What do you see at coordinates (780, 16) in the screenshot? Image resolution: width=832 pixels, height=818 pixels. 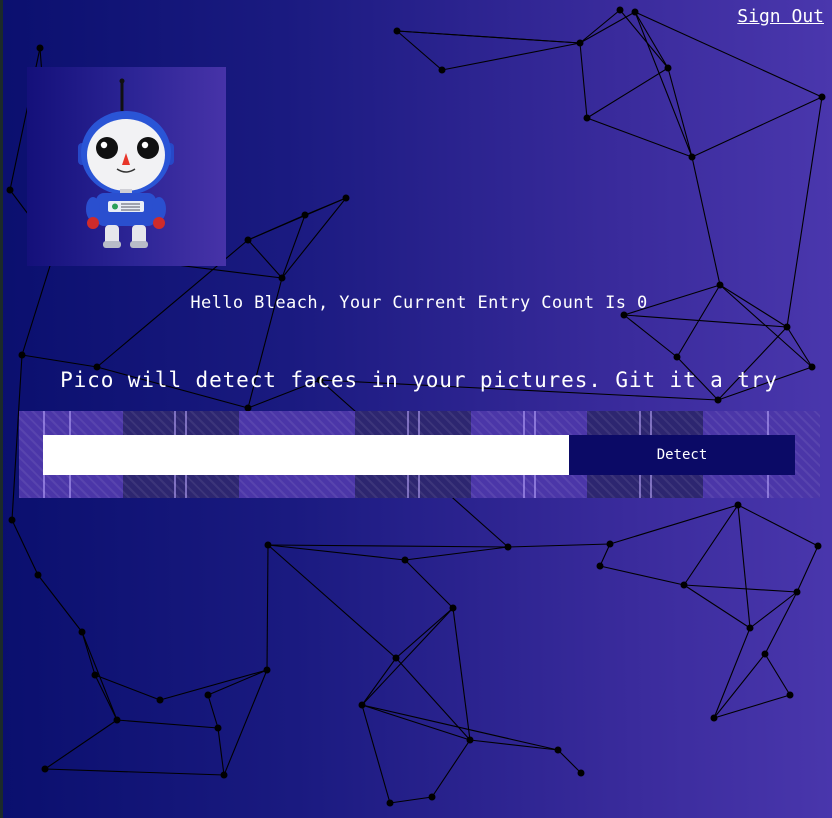 I see `sign-out-link: Sign Out` at bounding box center [780, 16].